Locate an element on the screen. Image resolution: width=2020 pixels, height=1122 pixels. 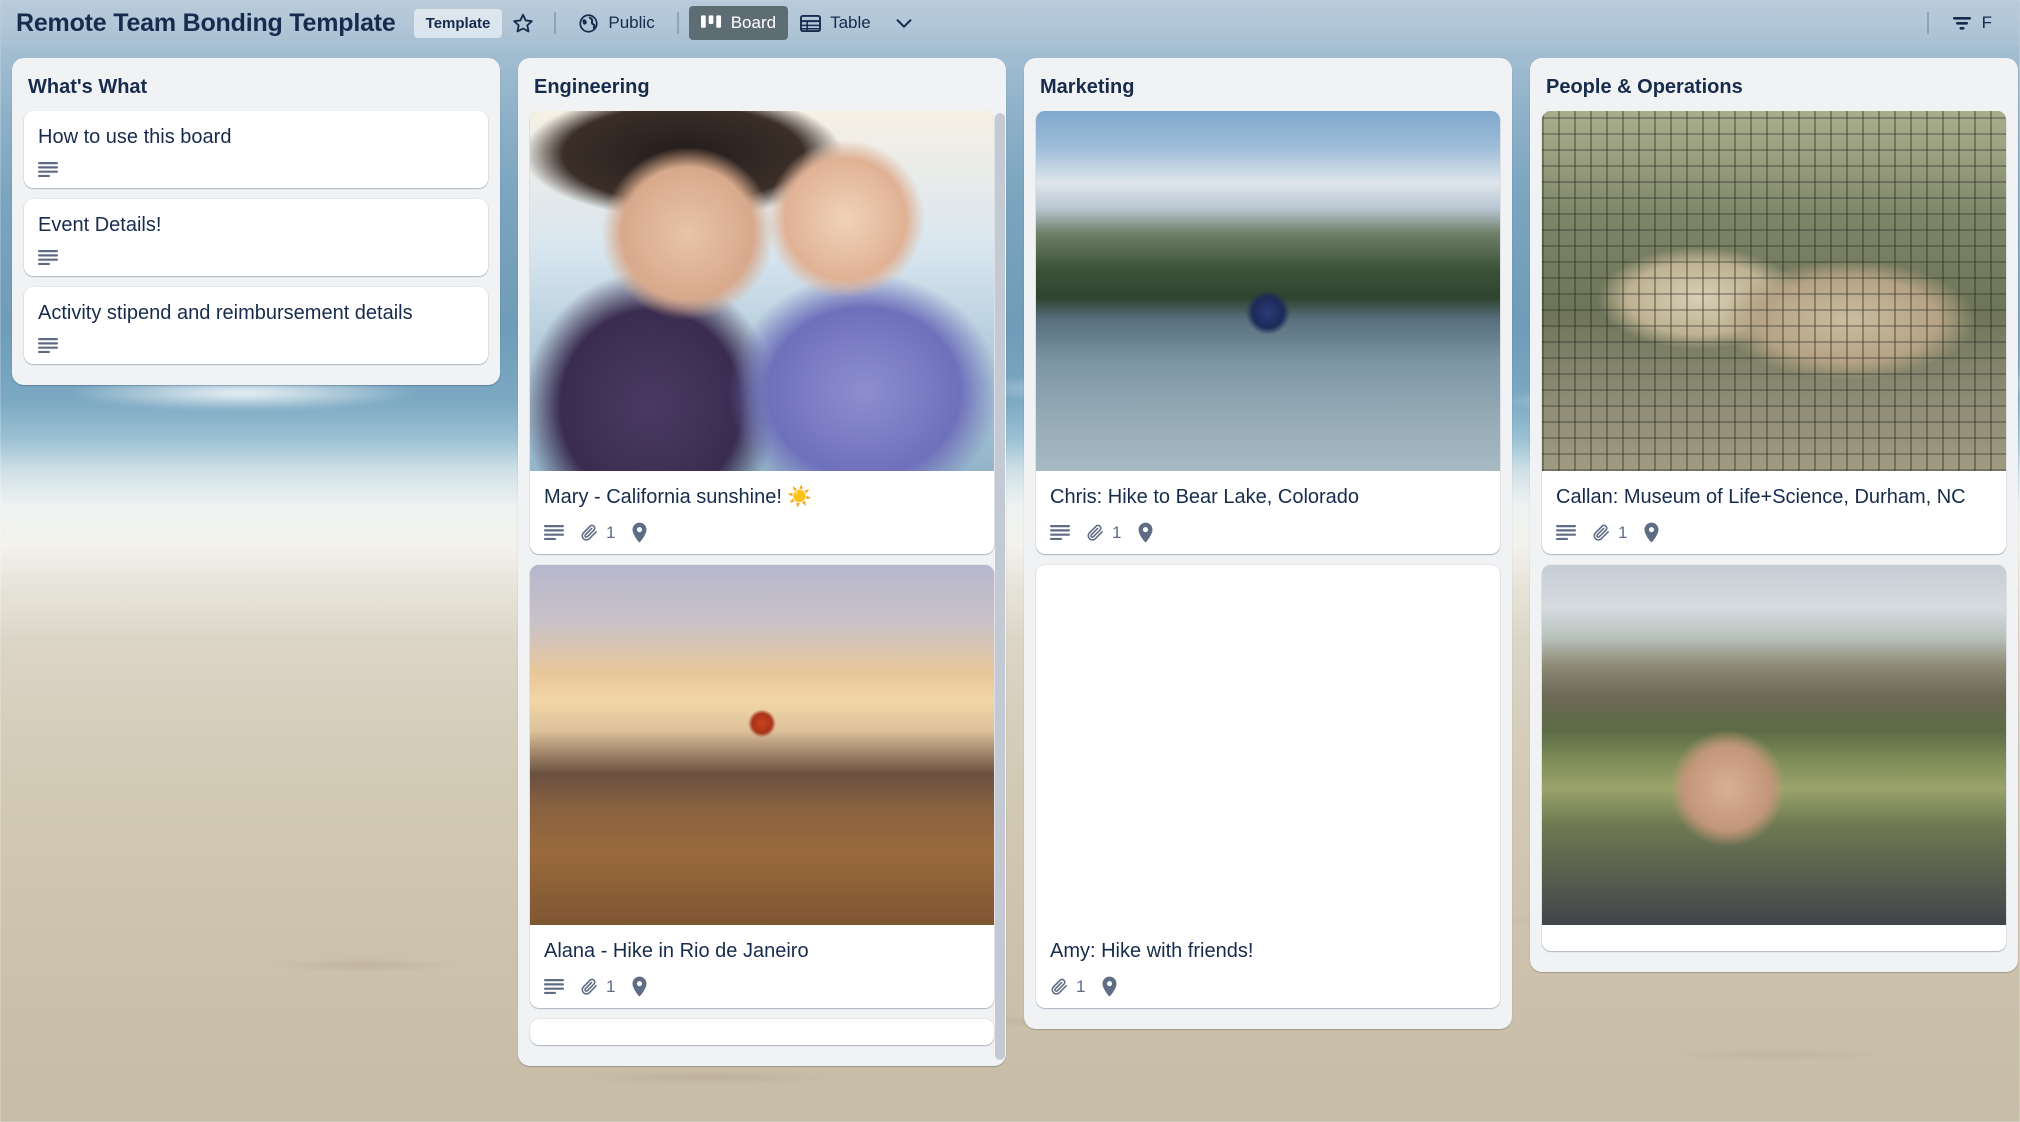
card-body: Mary - California sunshine! ☀️ 1 is located at coordinates (762, 512).